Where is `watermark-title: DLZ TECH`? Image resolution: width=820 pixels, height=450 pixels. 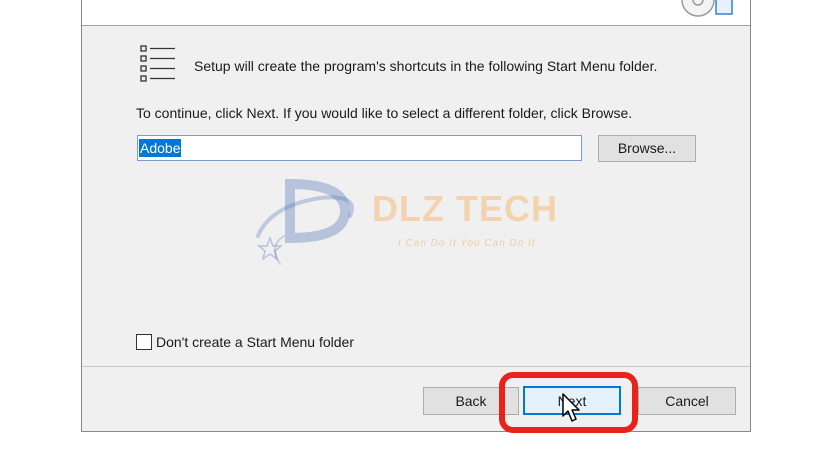
watermark-title: DLZ TECH is located at coordinates (465, 208).